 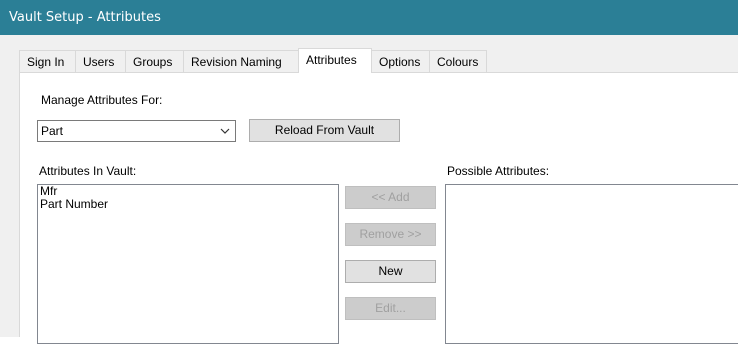 What do you see at coordinates (390, 234) in the screenshot?
I see `remove-button: Remove >>` at bounding box center [390, 234].